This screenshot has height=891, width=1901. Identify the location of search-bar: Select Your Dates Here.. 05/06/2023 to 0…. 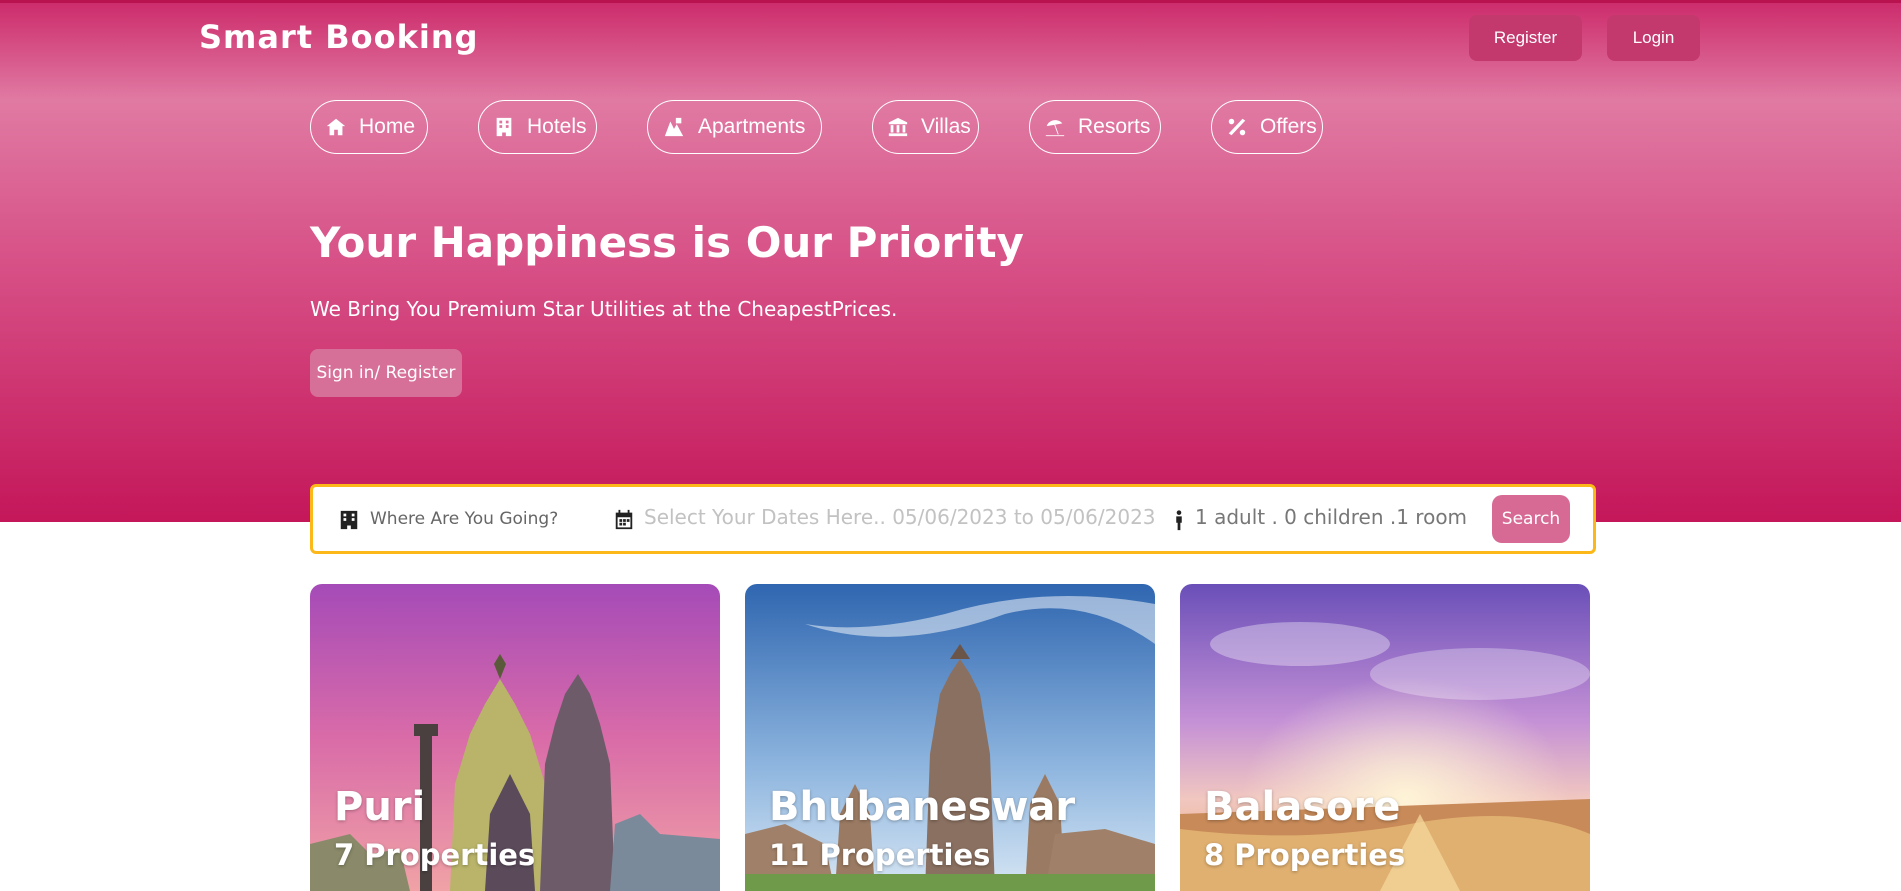
(953, 519).